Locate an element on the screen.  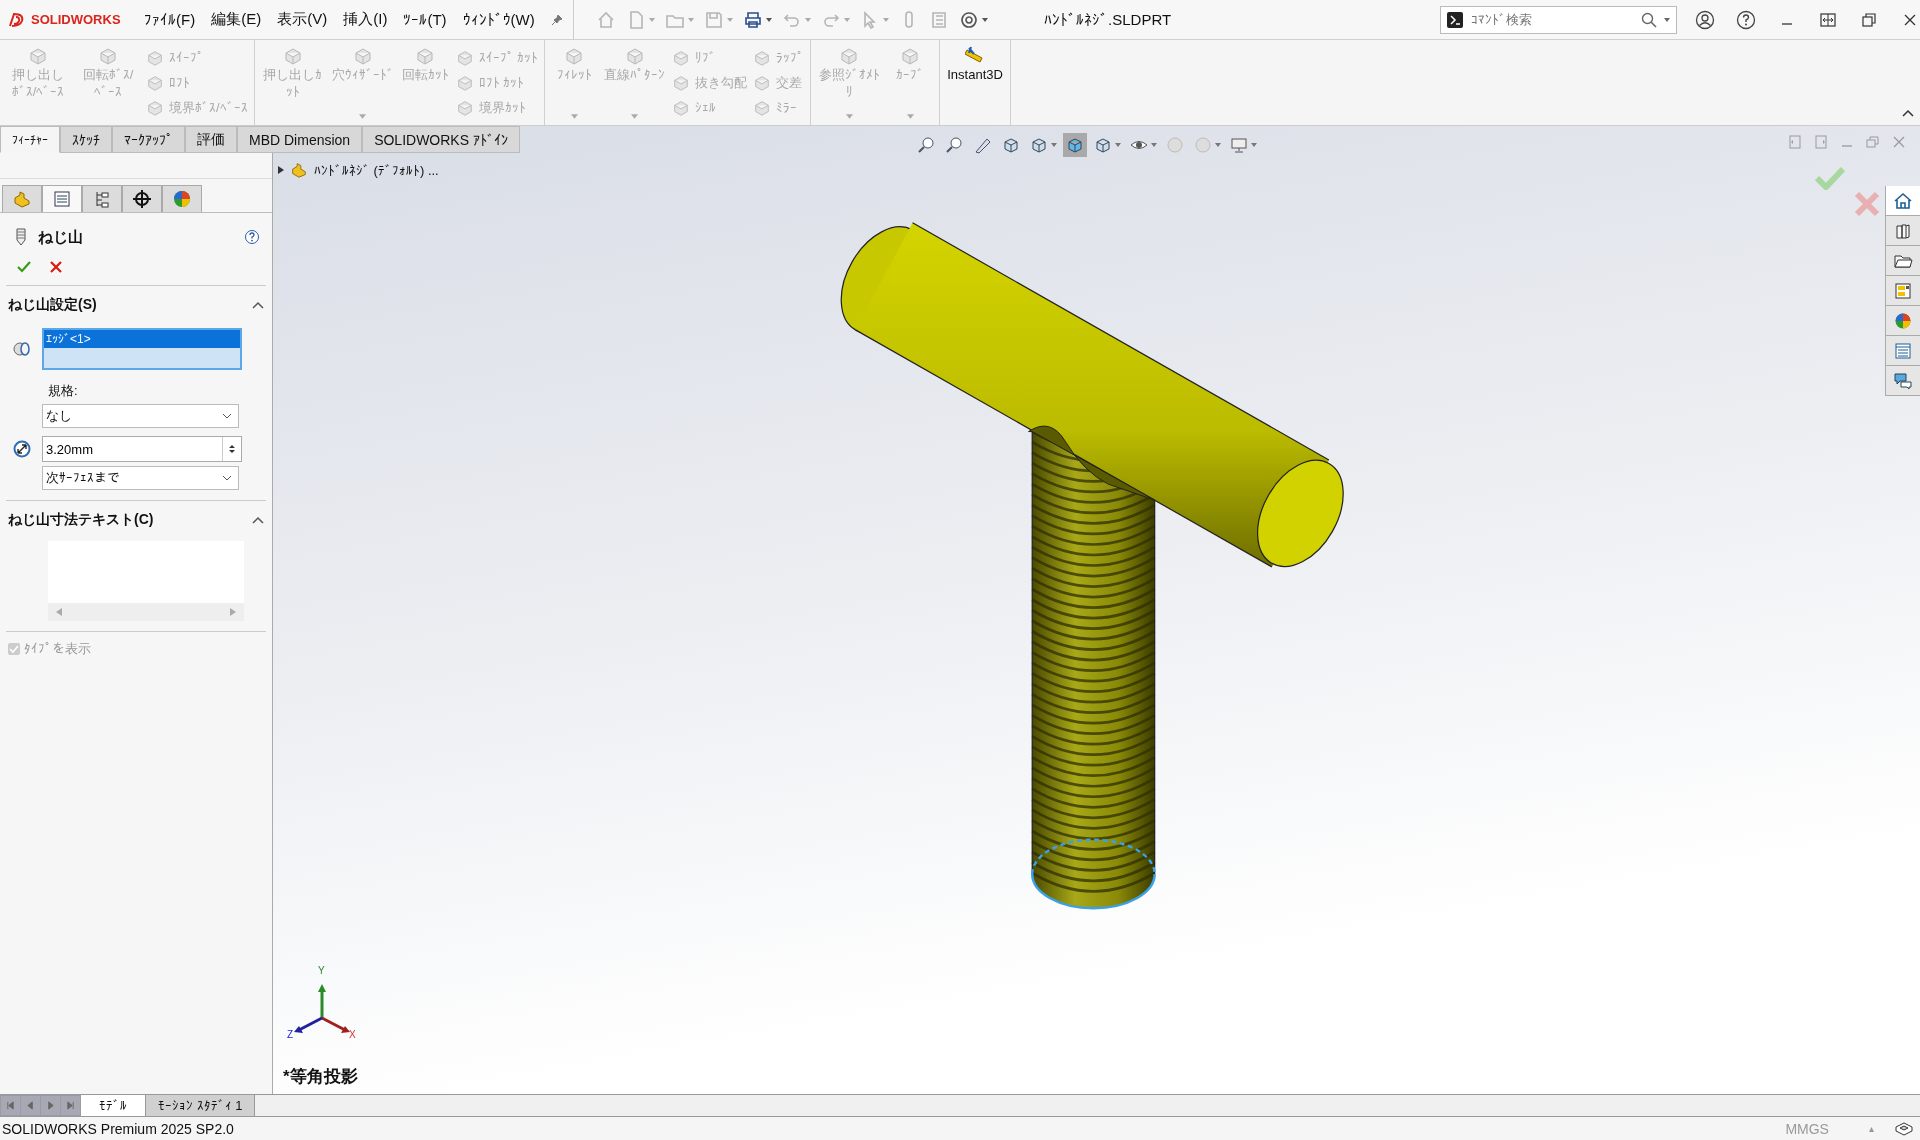
list-icon is located at coordinates (1903, 350).